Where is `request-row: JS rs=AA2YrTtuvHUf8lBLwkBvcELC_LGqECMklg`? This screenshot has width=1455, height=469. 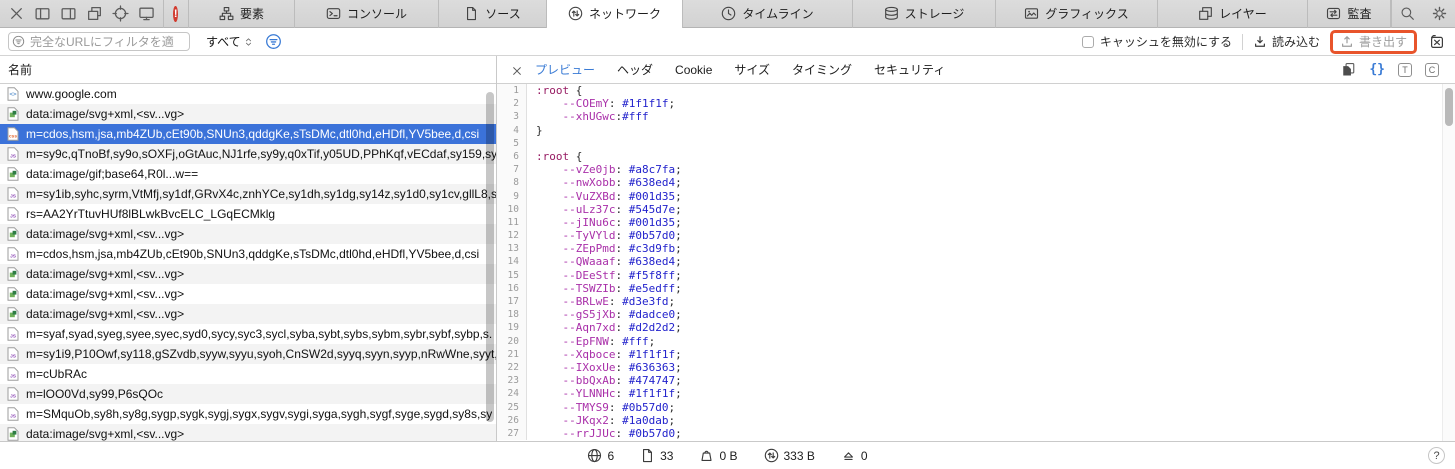
request-row: JS rs=AA2YrTtuvHUf8lBLwkBvcELC_LGqECMklg is located at coordinates (248, 214).